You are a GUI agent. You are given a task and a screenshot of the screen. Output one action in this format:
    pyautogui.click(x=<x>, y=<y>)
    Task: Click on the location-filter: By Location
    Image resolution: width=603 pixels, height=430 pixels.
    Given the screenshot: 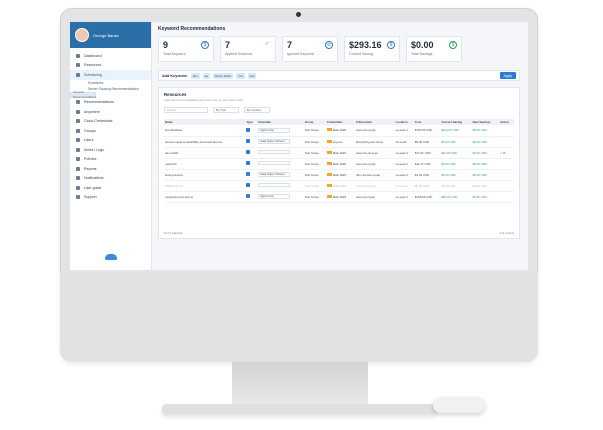 What is the action you would take?
    pyautogui.click(x=257, y=110)
    